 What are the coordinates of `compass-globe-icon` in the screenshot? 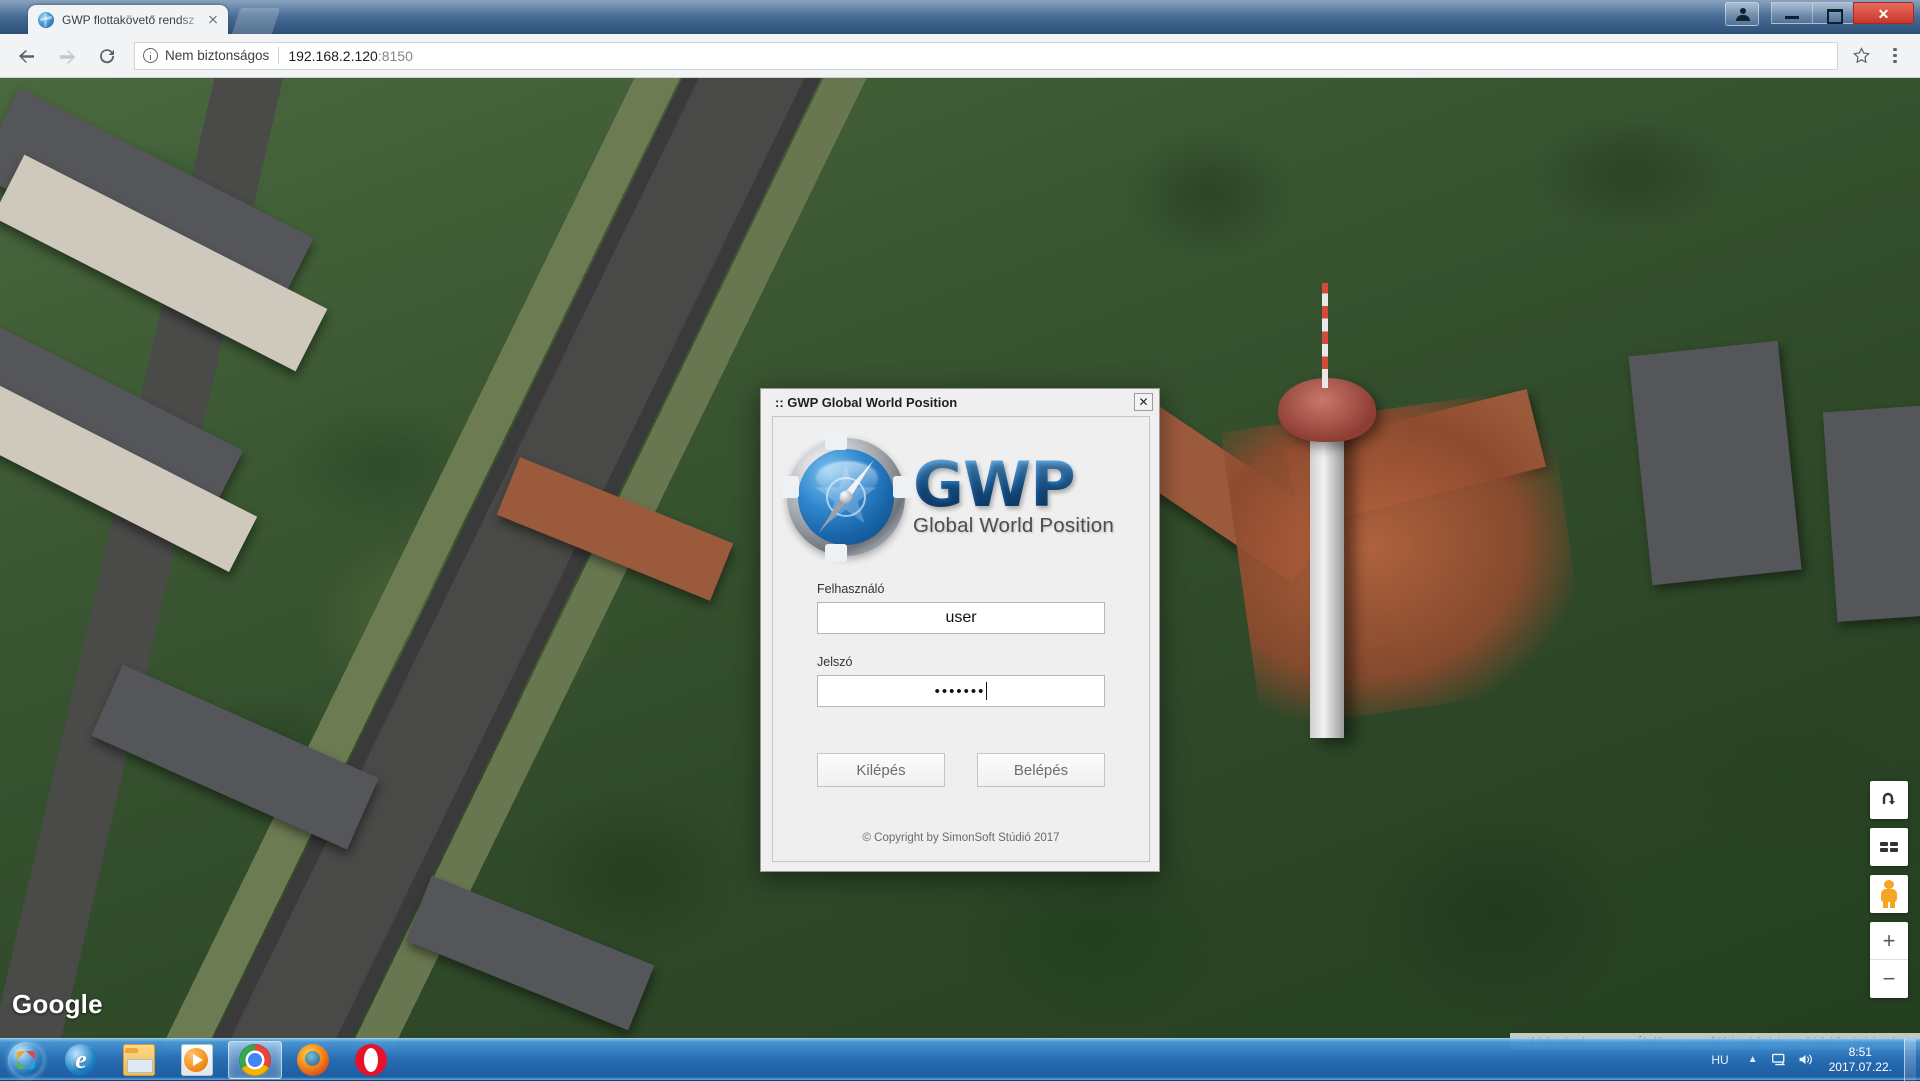 It's located at (846, 497).